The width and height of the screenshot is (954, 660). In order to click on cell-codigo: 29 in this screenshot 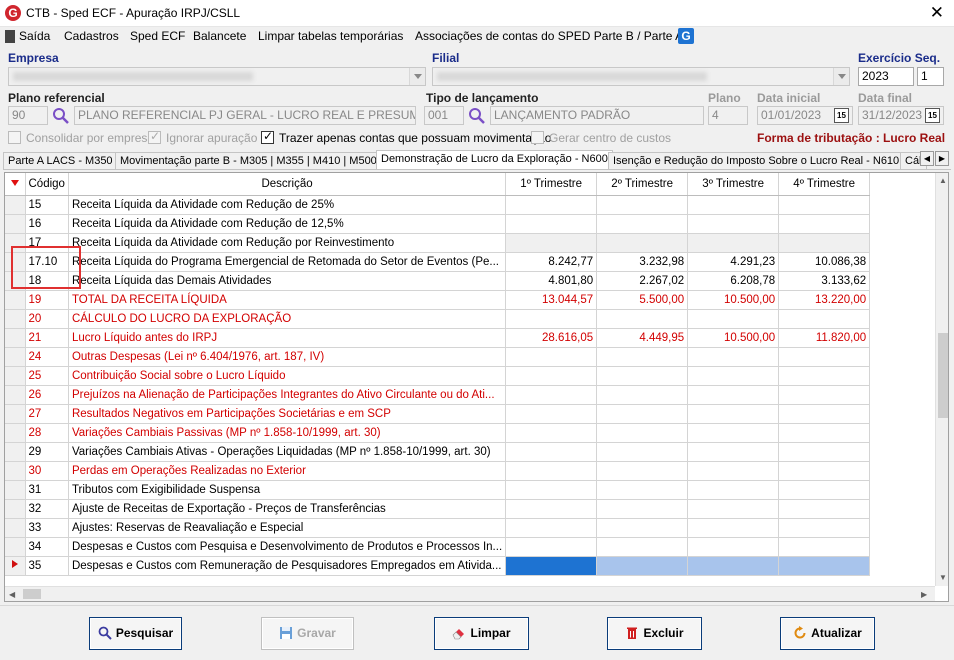, I will do `click(47, 452)`.